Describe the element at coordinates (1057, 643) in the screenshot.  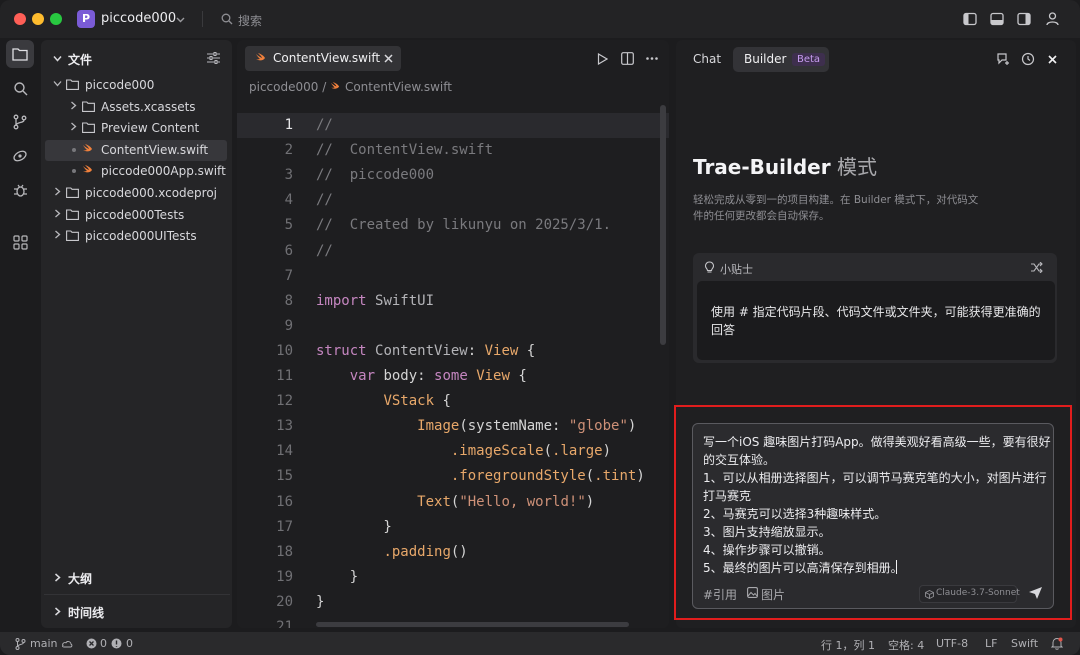
I see `notification-bell-icon` at that location.